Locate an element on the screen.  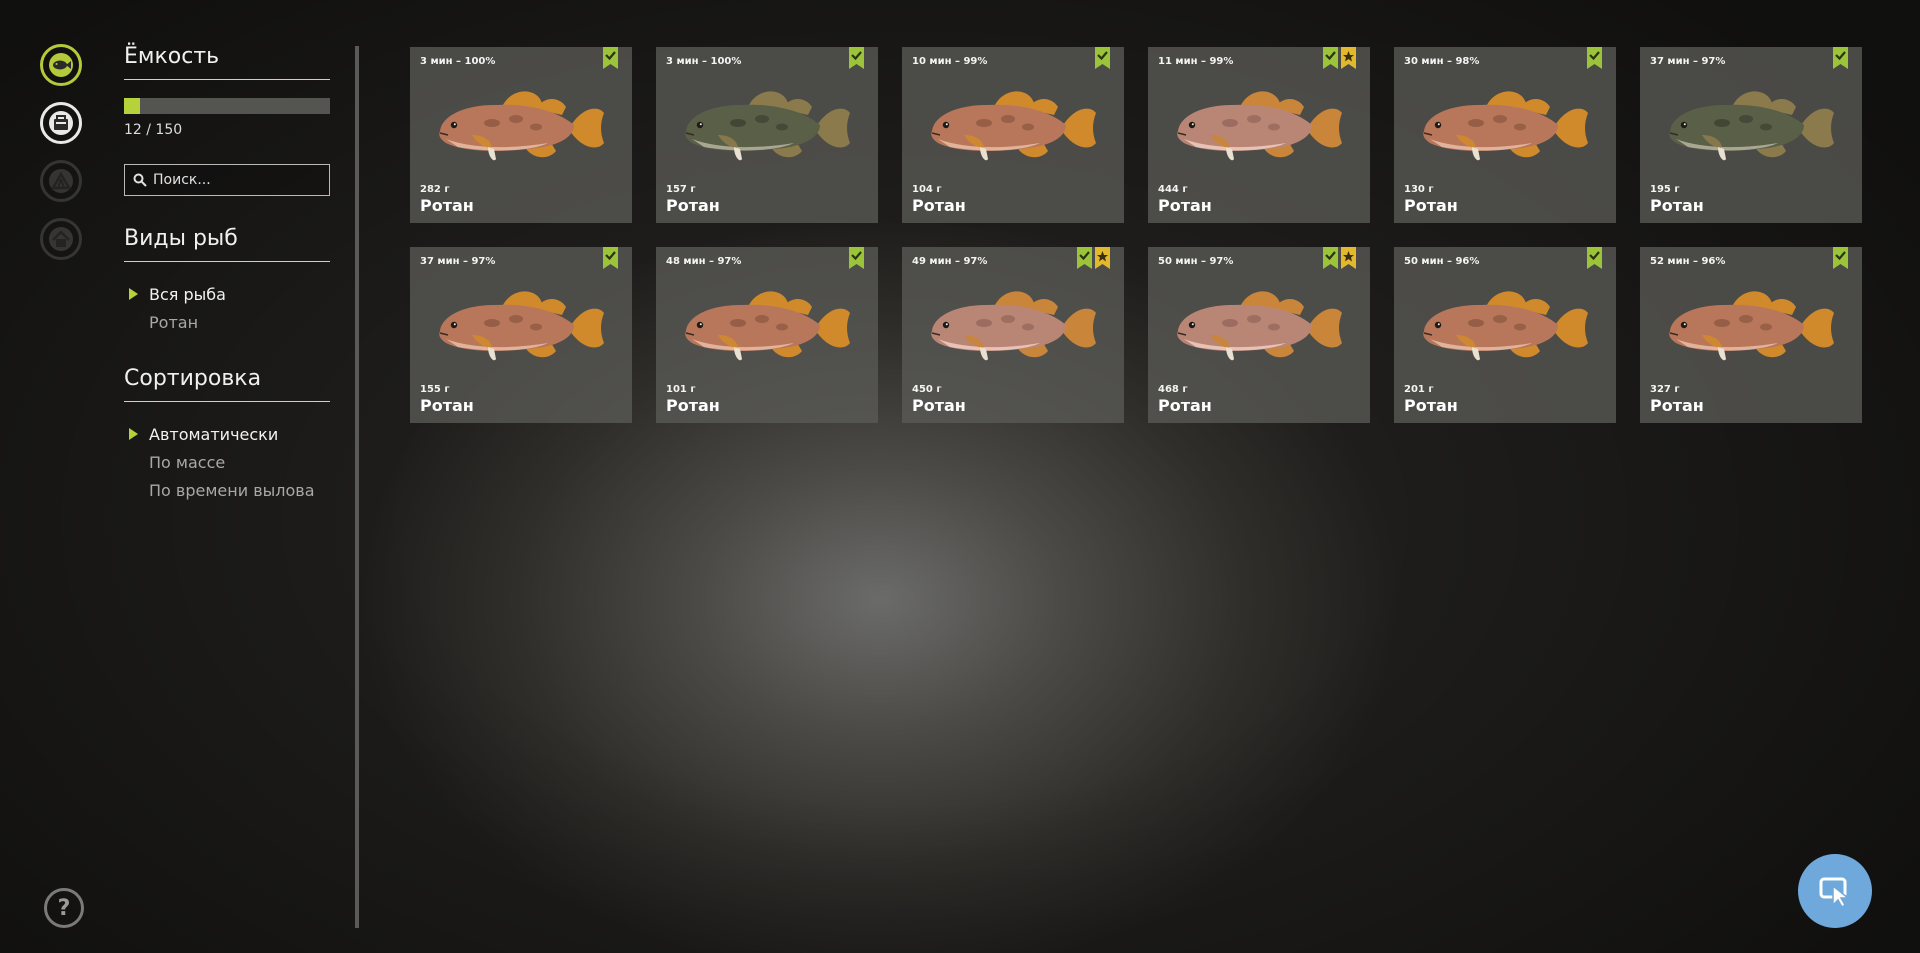
tackle-box-icon is located at coordinates (61, 123).